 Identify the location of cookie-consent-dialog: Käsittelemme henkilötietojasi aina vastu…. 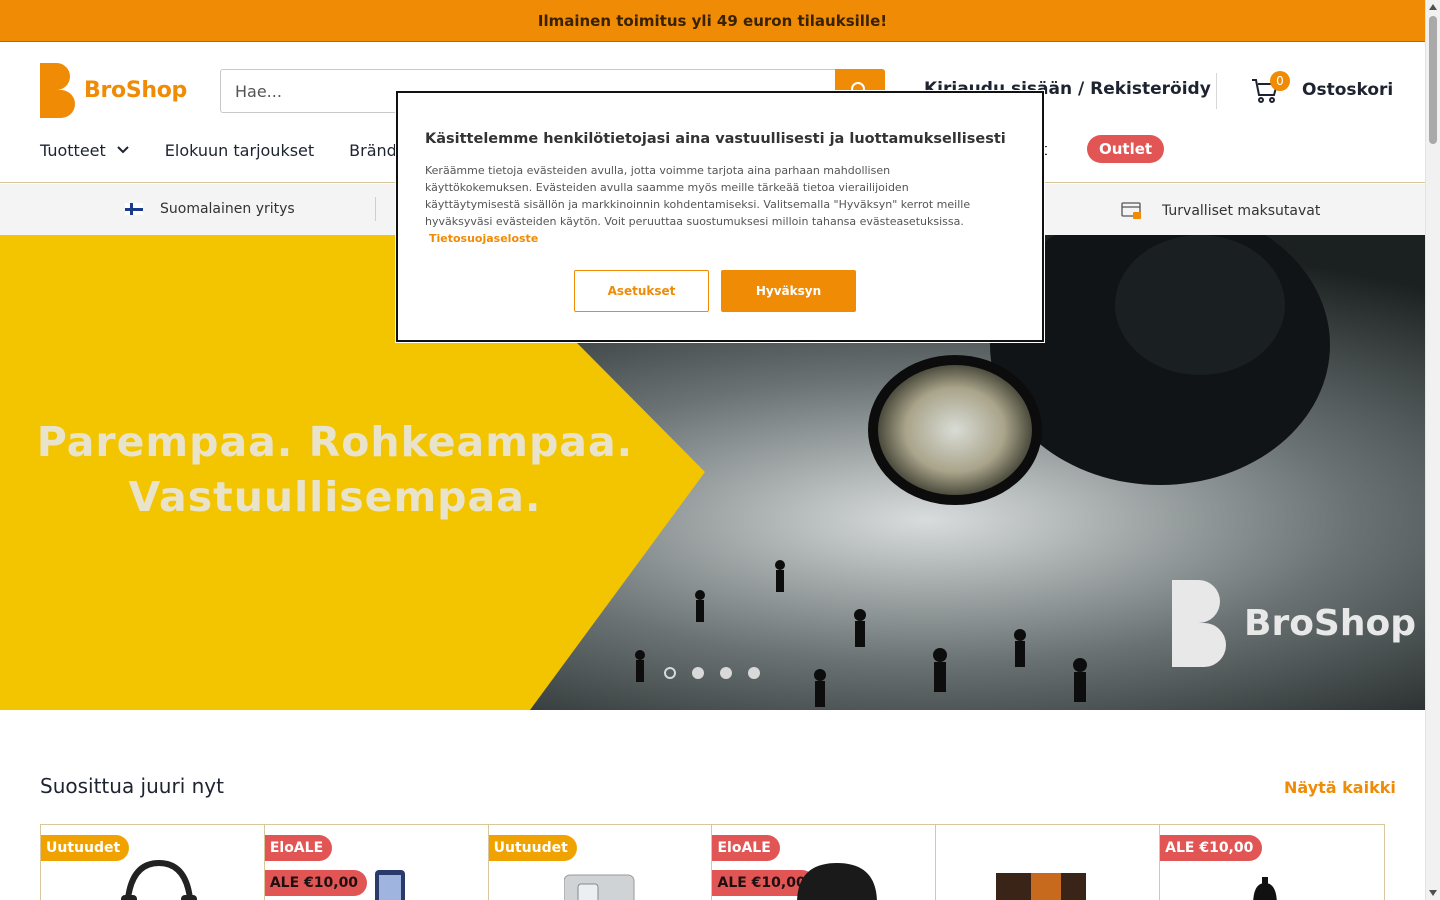
(720, 216).